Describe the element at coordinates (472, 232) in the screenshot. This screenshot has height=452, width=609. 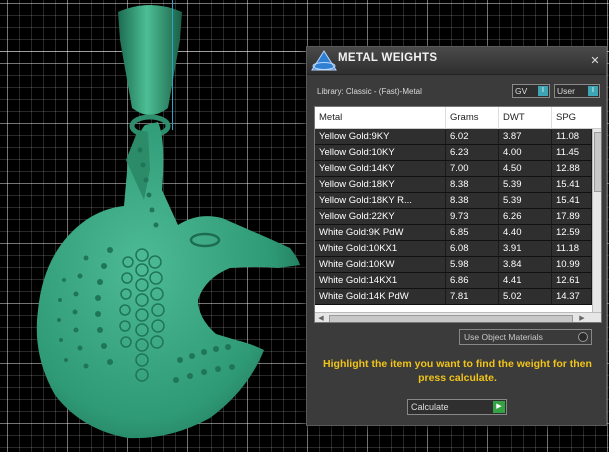
I see `cell-grams: 6.85` at that location.